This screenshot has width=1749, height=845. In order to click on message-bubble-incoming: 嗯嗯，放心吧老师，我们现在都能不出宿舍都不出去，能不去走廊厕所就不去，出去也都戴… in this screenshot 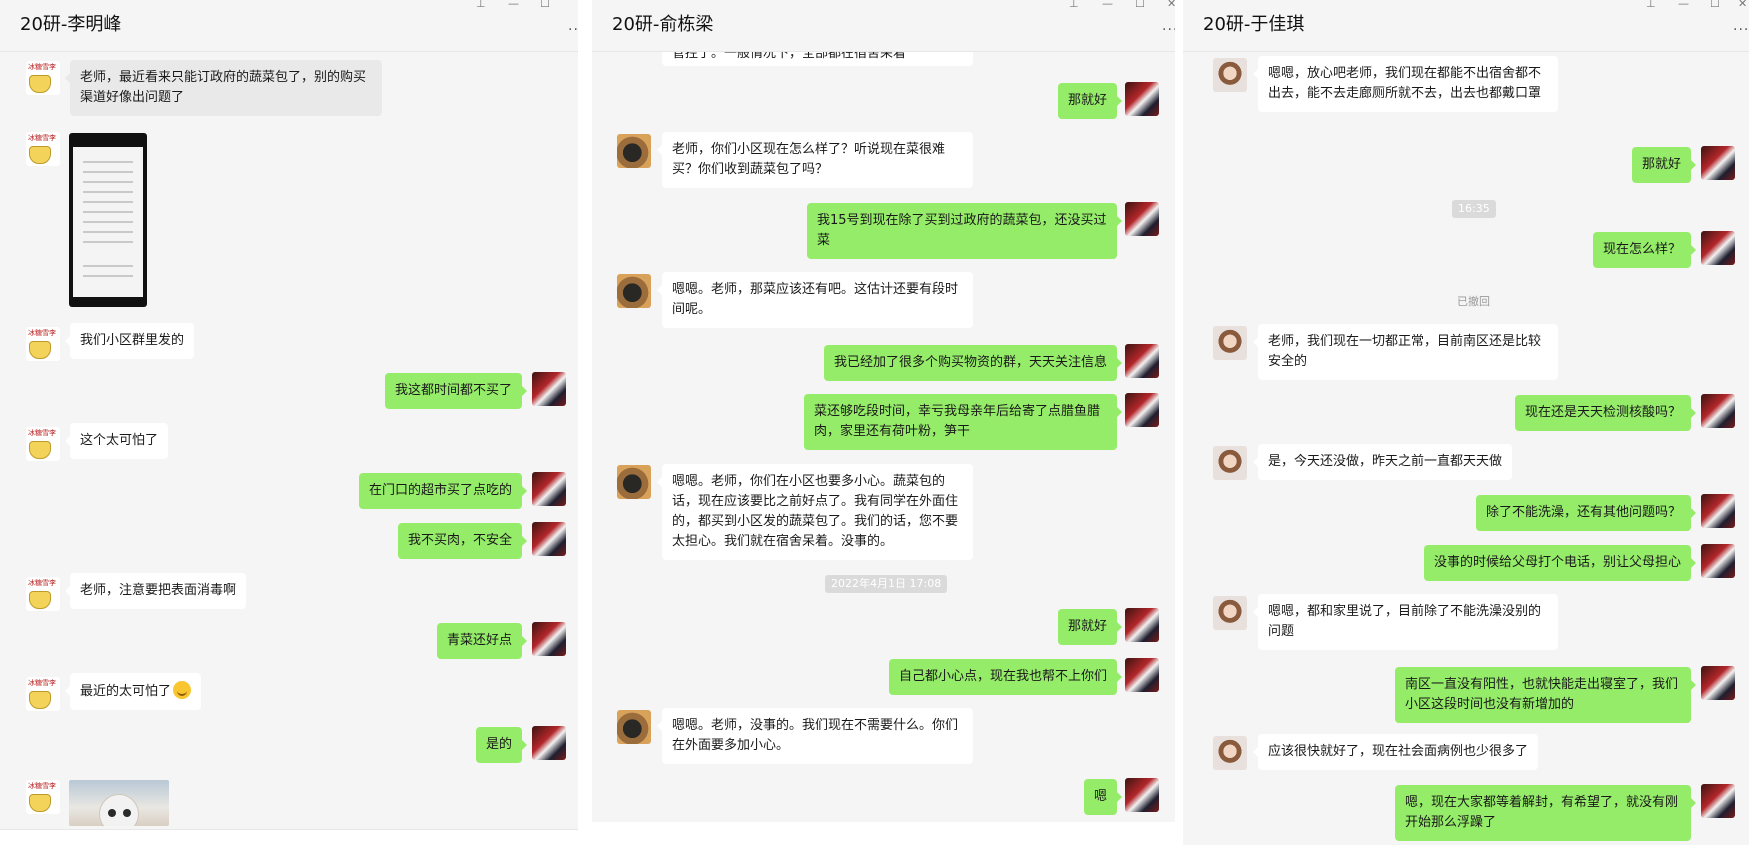, I will do `click(1405, 84)`.